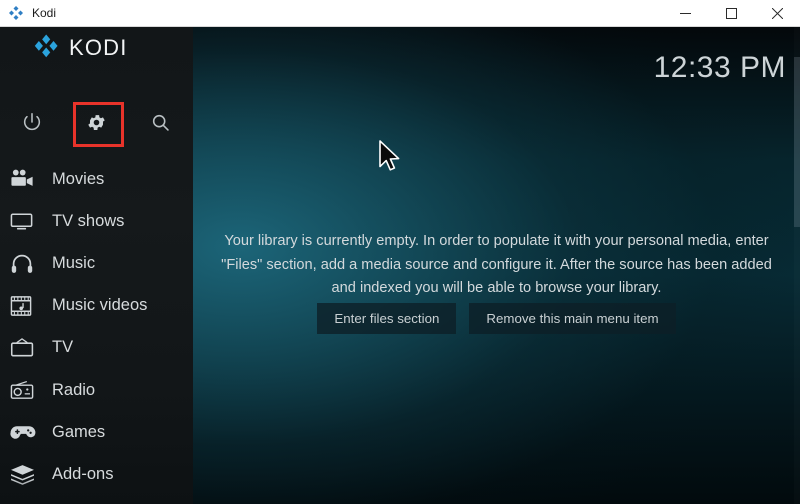  What do you see at coordinates (27, 348) in the screenshot?
I see `television-icon` at bounding box center [27, 348].